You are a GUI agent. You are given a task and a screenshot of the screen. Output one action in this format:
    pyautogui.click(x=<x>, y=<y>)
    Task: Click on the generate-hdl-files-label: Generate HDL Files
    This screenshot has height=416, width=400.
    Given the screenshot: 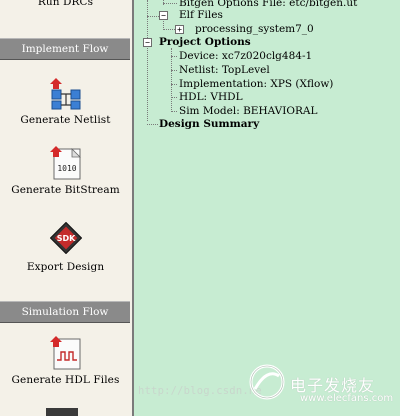 What is the action you would take?
    pyautogui.click(x=65, y=380)
    